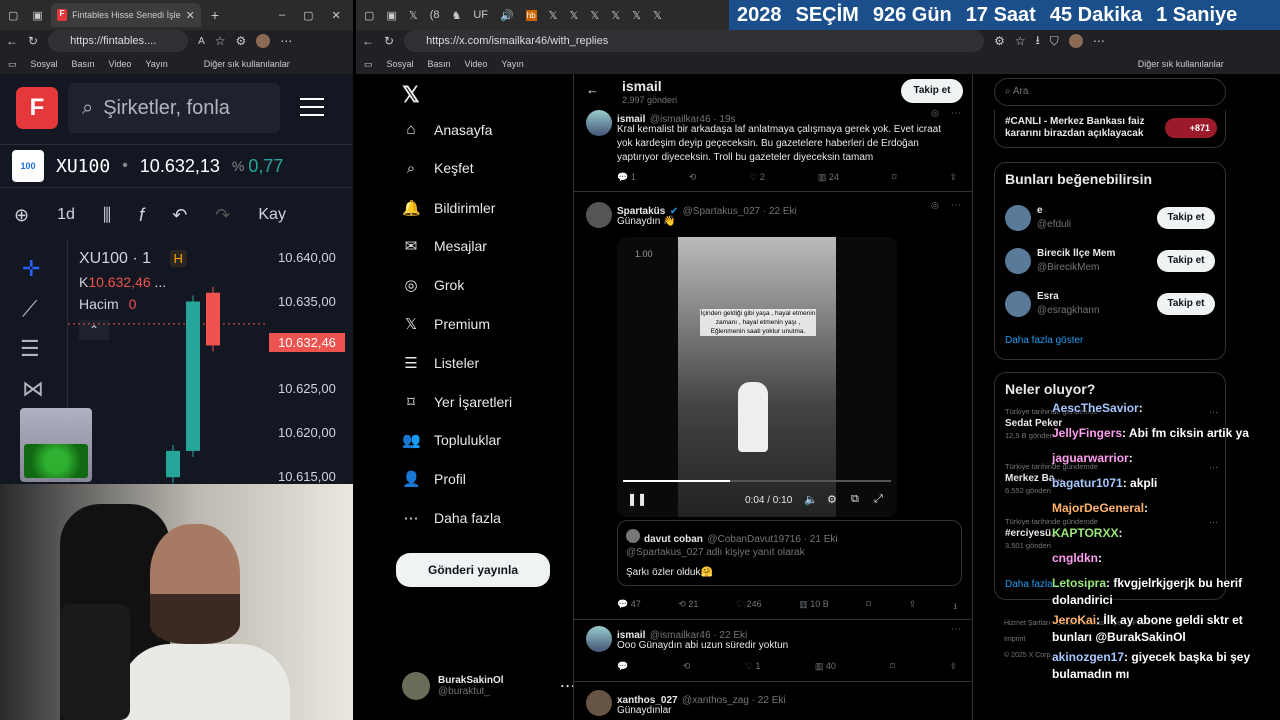  I want to click on nav-item-explore: ⌕ Keşfet, so click(438, 168).